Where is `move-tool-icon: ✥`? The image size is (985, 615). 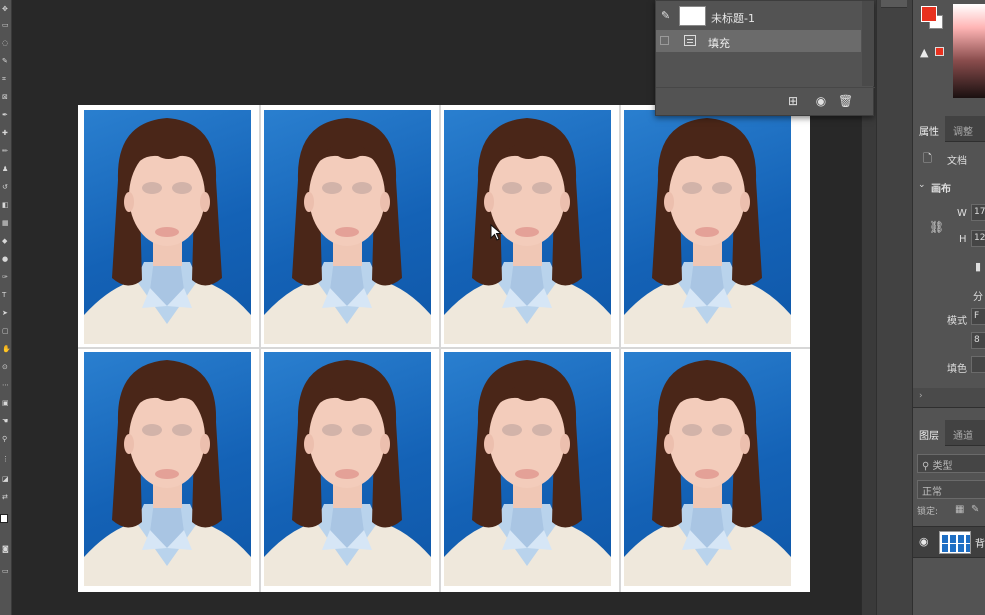
move-tool-icon: ✥ is located at coordinates (6, 9).